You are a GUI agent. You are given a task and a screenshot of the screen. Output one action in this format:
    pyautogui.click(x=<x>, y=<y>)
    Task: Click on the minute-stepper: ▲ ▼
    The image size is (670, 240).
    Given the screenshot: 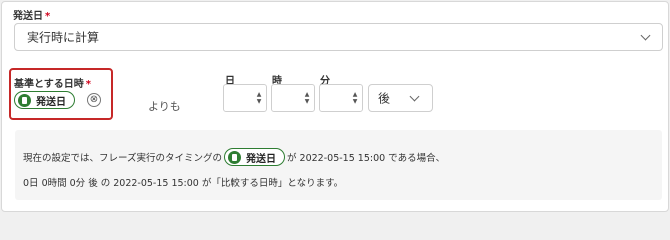 What is the action you would take?
    pyautogui.click(x=341, y=98)
    